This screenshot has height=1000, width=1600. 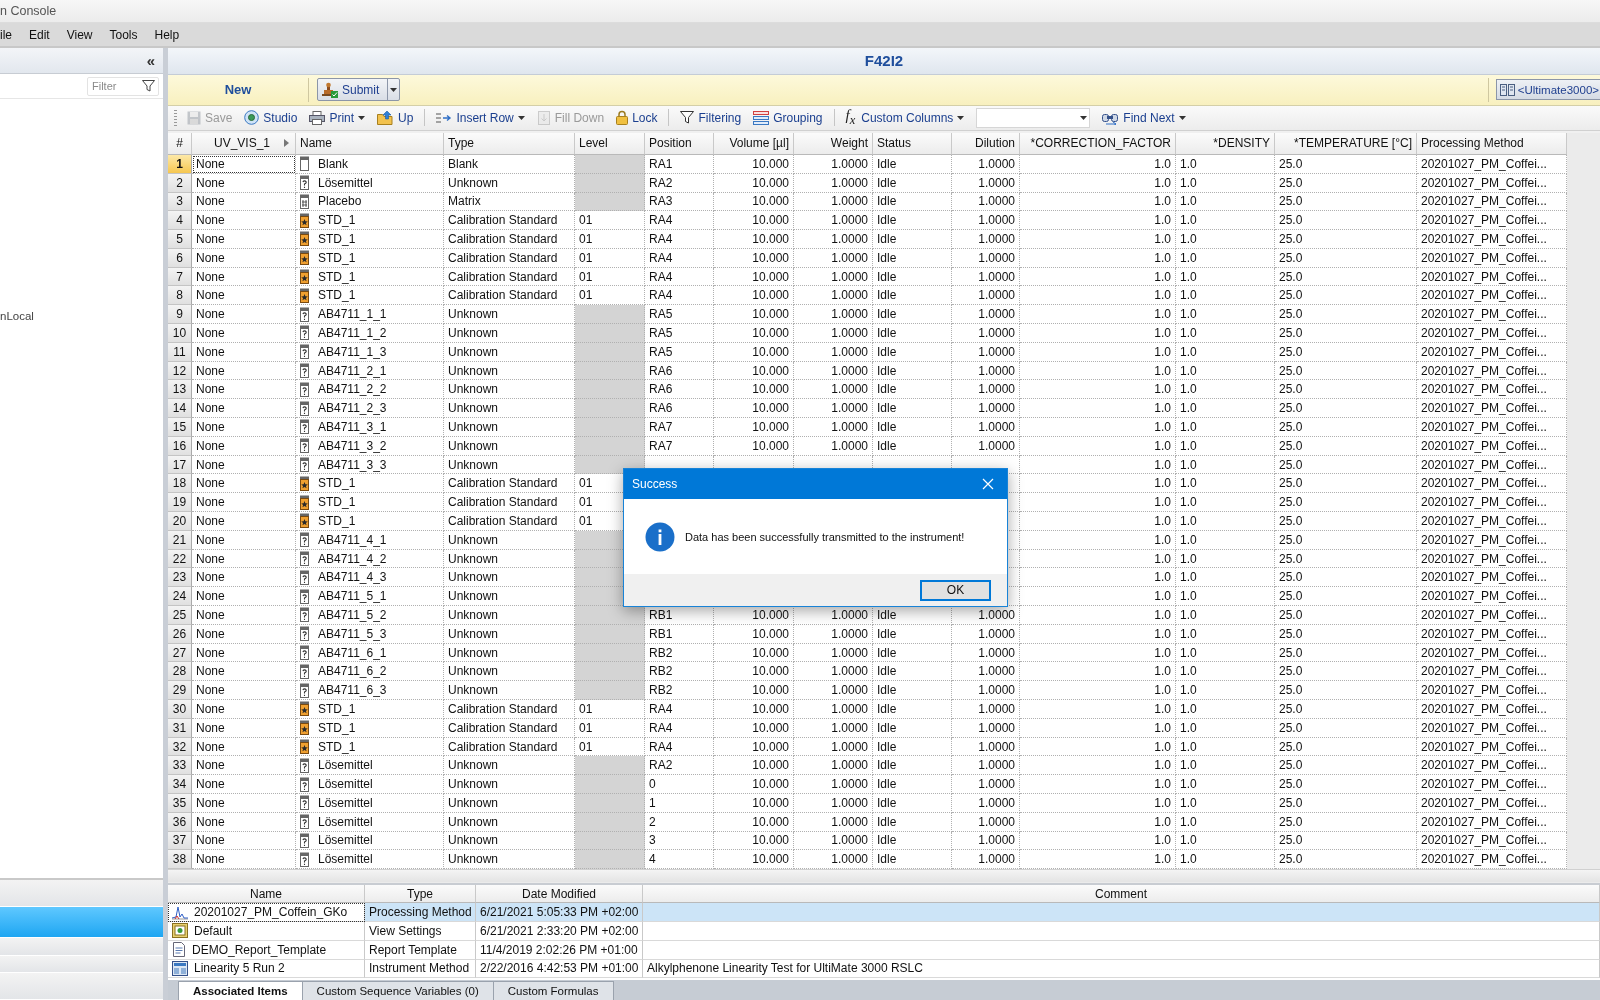 What do you see at coordinates (912, 143) in the screenshot?
I see `column-header: Status` at bounding box center [912, 143].